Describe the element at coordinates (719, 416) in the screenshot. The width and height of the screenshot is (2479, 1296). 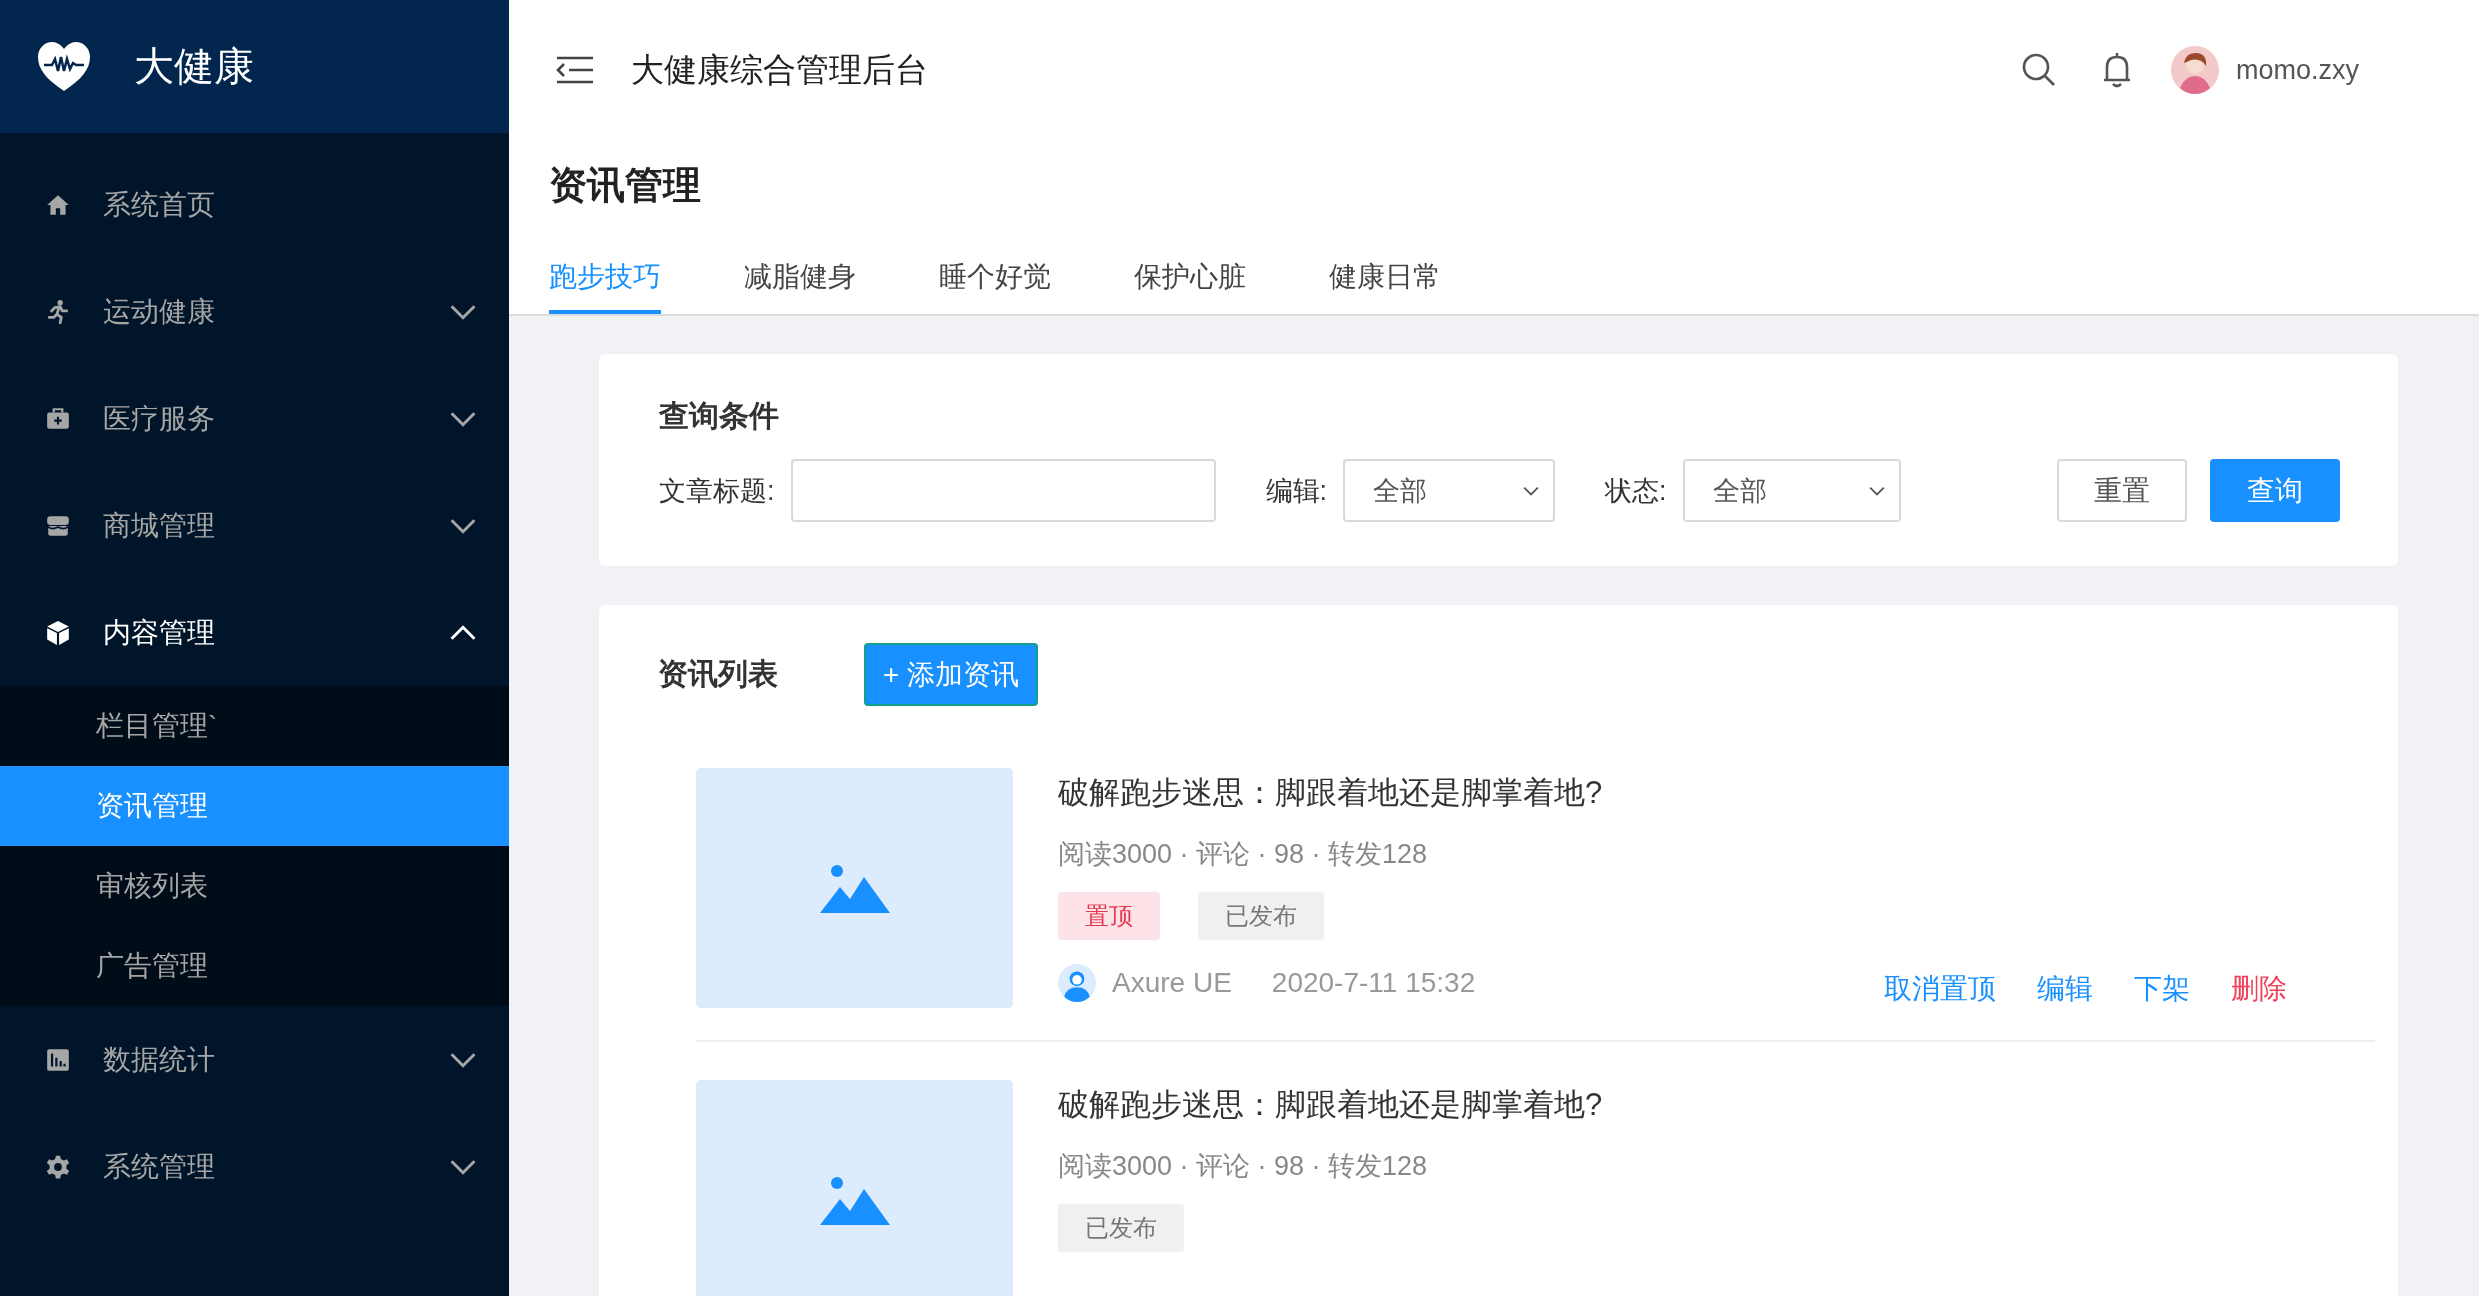
I see `card-title: 查询条件` at that location.